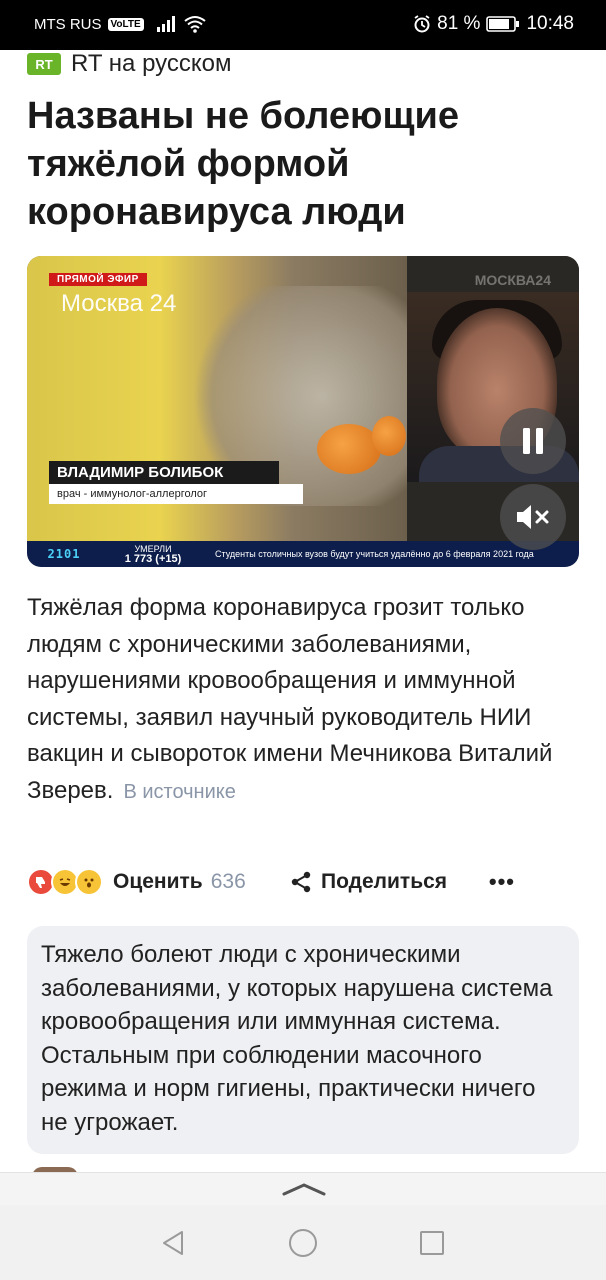 This screenshot has width=606, height=1280. What do you see at coordinates (151, 64) in the screenshot?
I see `source-name: RT на русском` at bounding box center [151, 64].